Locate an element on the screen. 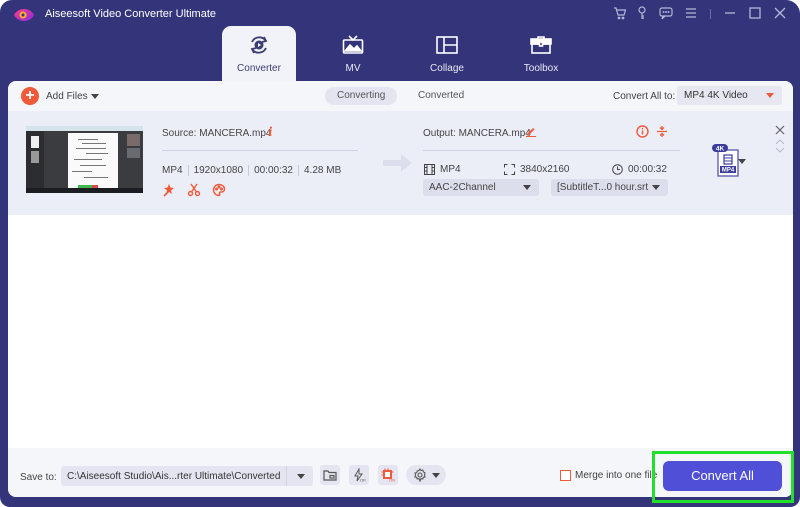  mv-icon is located at coordinates (353, 45).